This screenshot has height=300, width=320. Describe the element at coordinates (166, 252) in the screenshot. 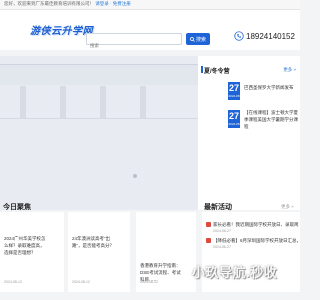

I see `article-card: 香港教育升学指南：DSE考试流程、考试科目…… 2024-08-12` at that location.